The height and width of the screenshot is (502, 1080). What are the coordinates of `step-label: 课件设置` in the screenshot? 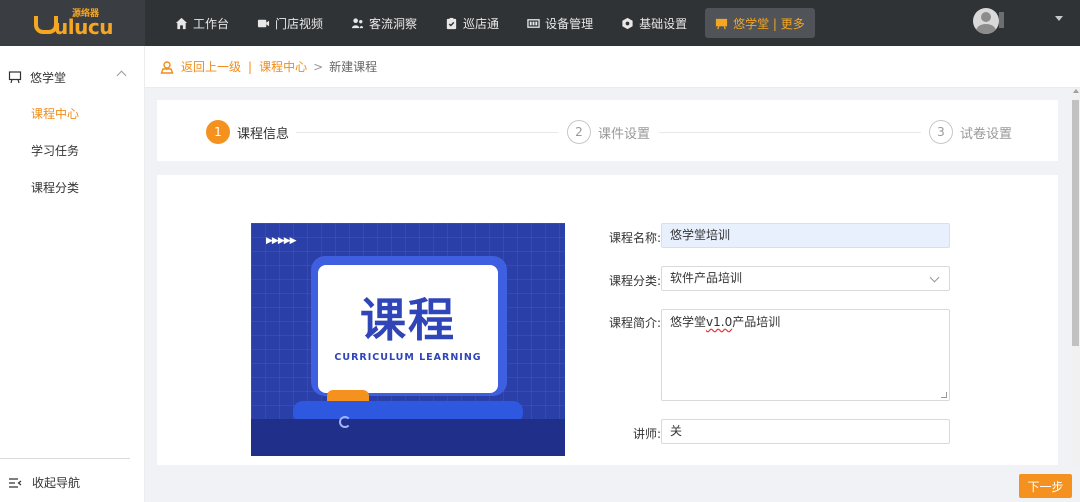 It's located at (624, 134).